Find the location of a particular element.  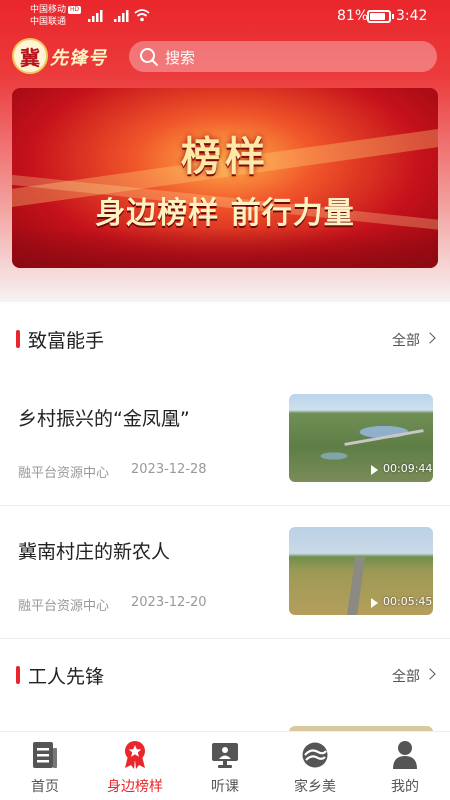

article-date: 2023-12-28 is located at coordinates (169, 469).